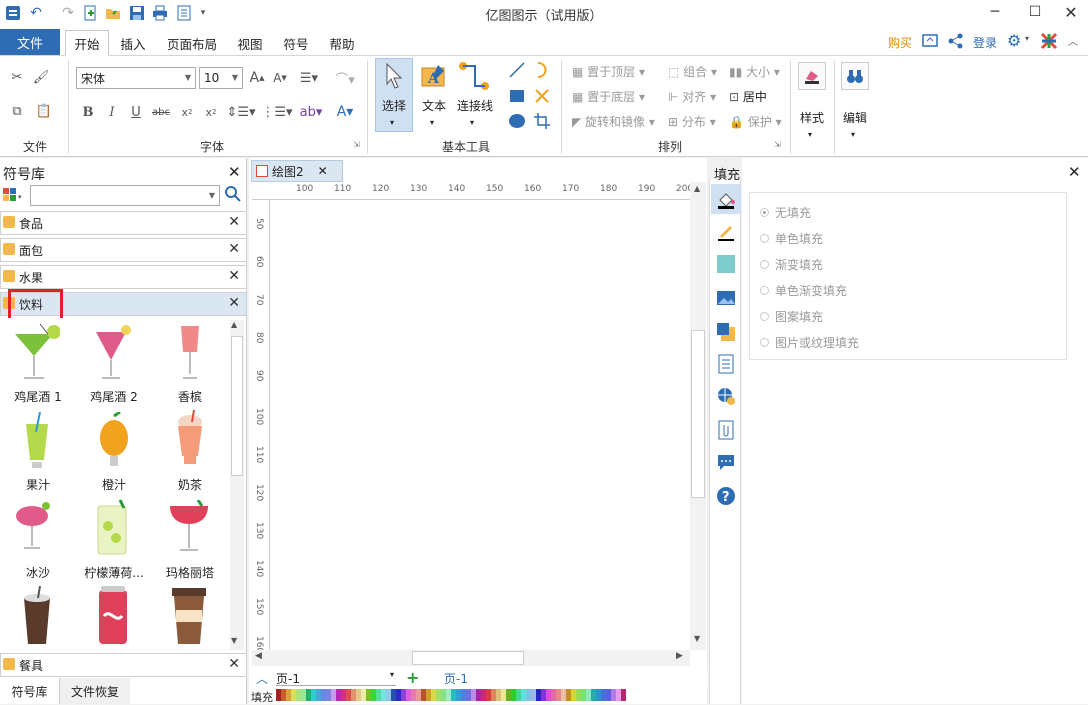 The height and width of the screenshot is (705, 1088). Describe the element at coordinates (95, 691) in the screenshot. I see `tab-file-recovery: 文件恢复` at that location.